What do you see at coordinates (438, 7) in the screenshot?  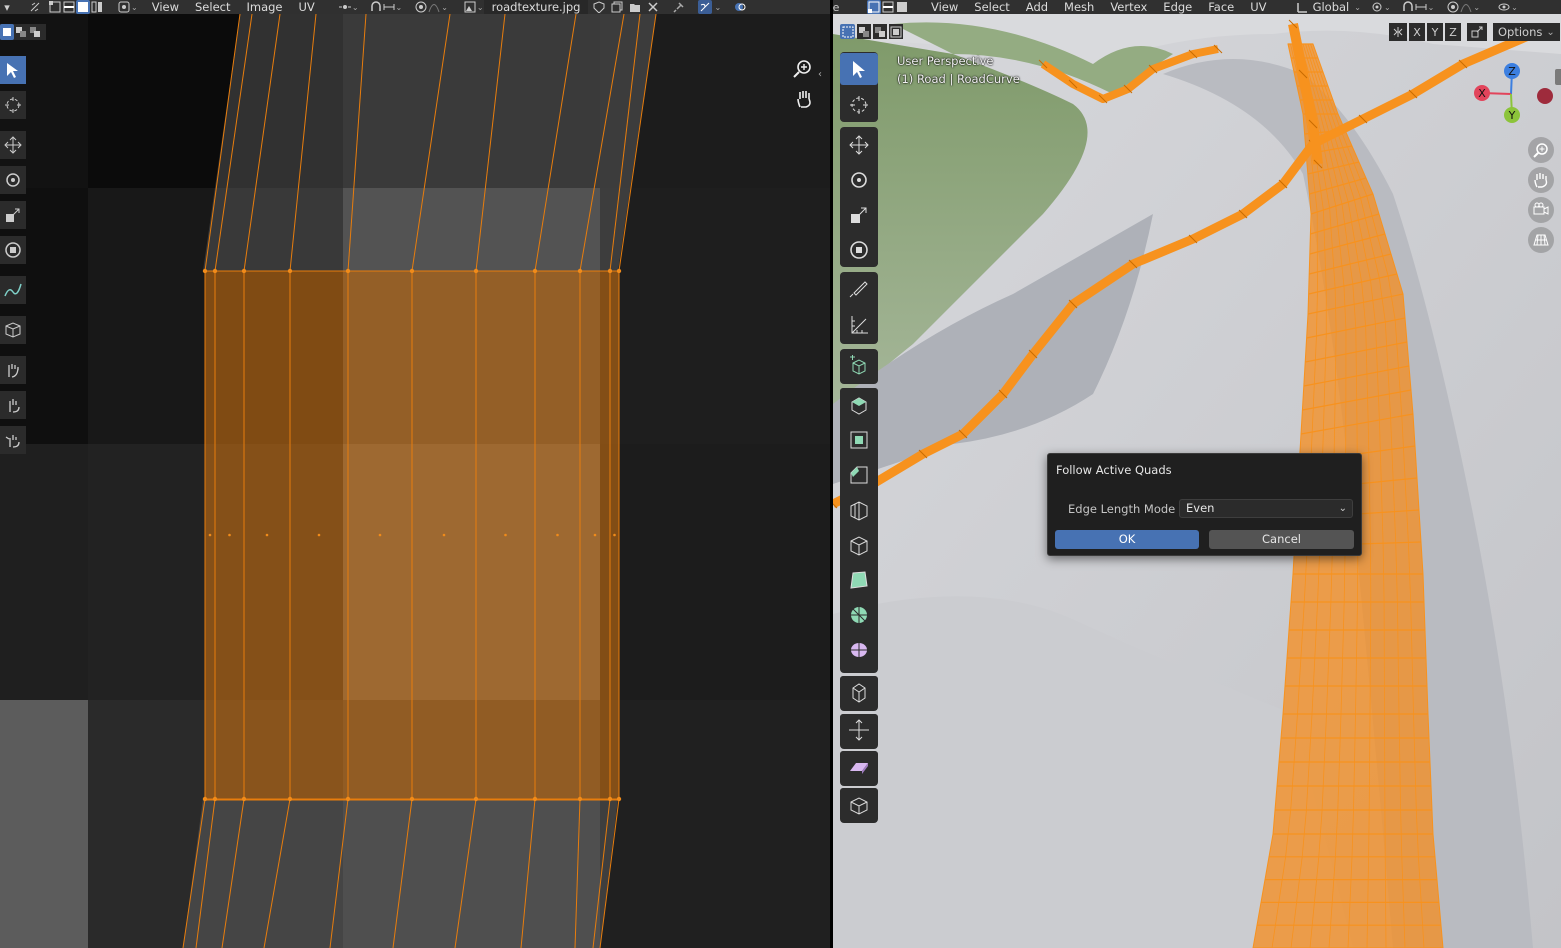 I see `falloff-icon: ⌄` at bounding box center [438, 7].